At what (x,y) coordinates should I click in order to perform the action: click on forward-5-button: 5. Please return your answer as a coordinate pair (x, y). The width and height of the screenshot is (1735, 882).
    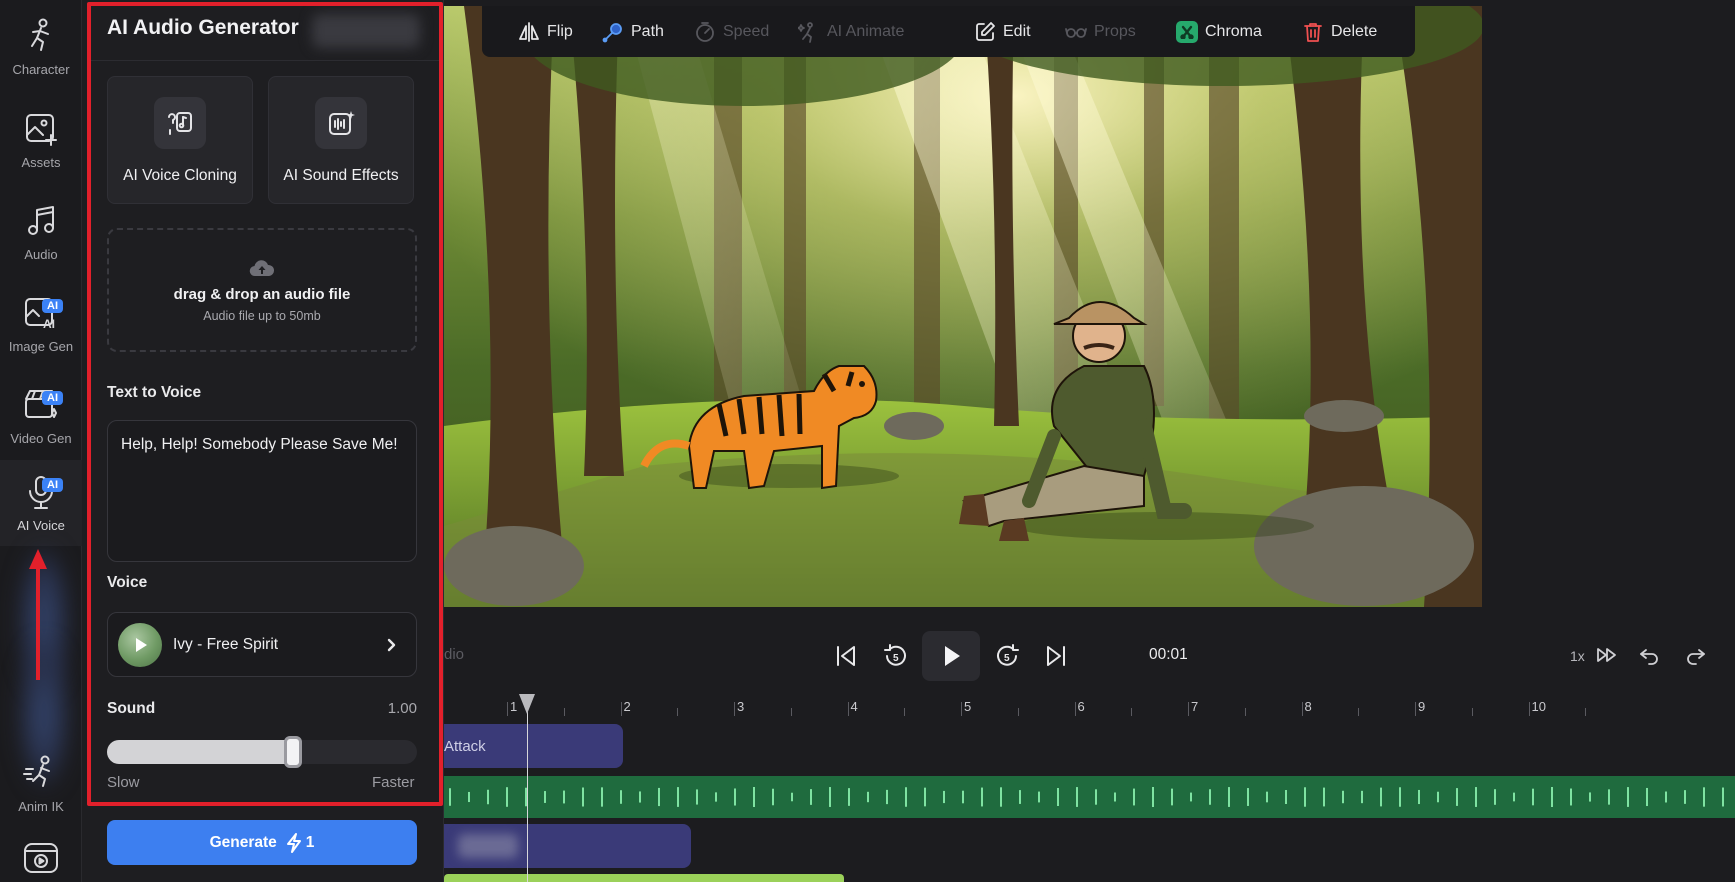
    Looking at the image, I should click on (1007, 656).